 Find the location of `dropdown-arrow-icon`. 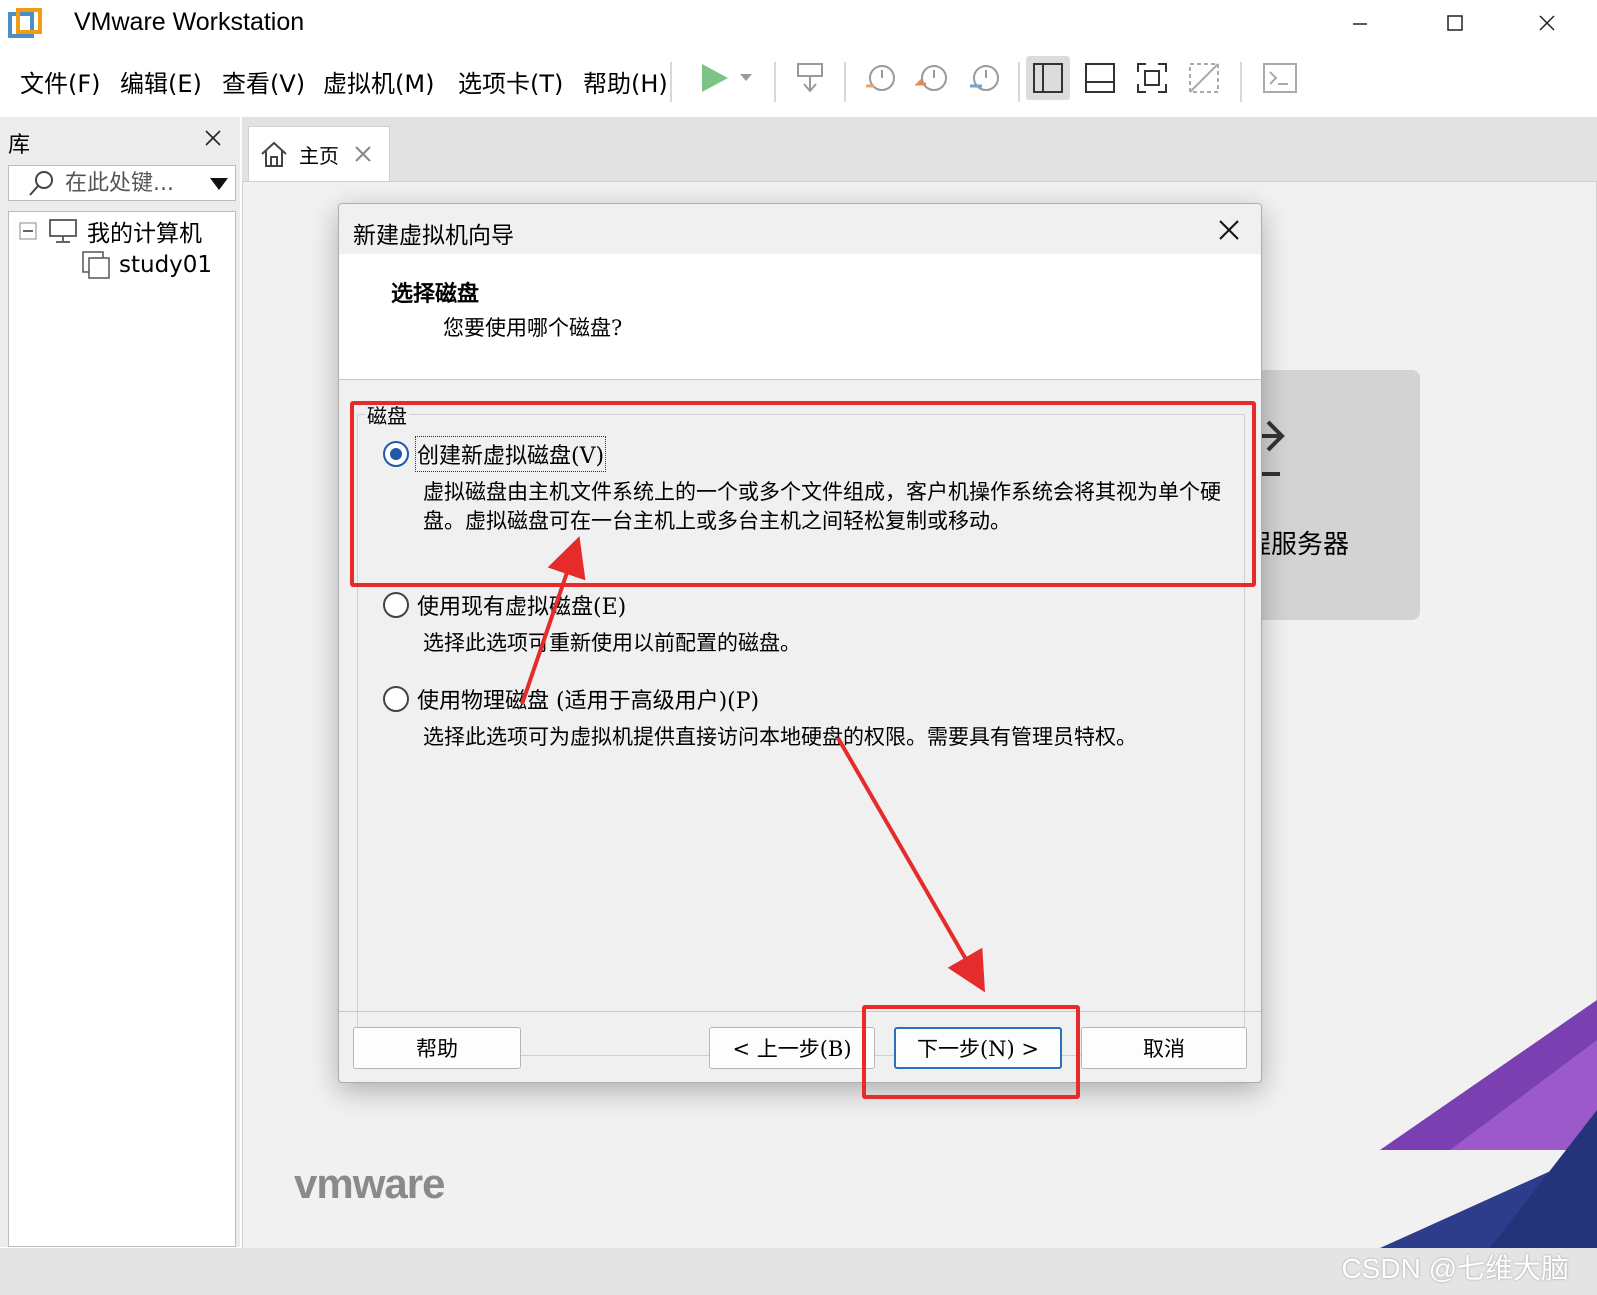

dropdown-arrow-icon is located at coordinates (219, 184).